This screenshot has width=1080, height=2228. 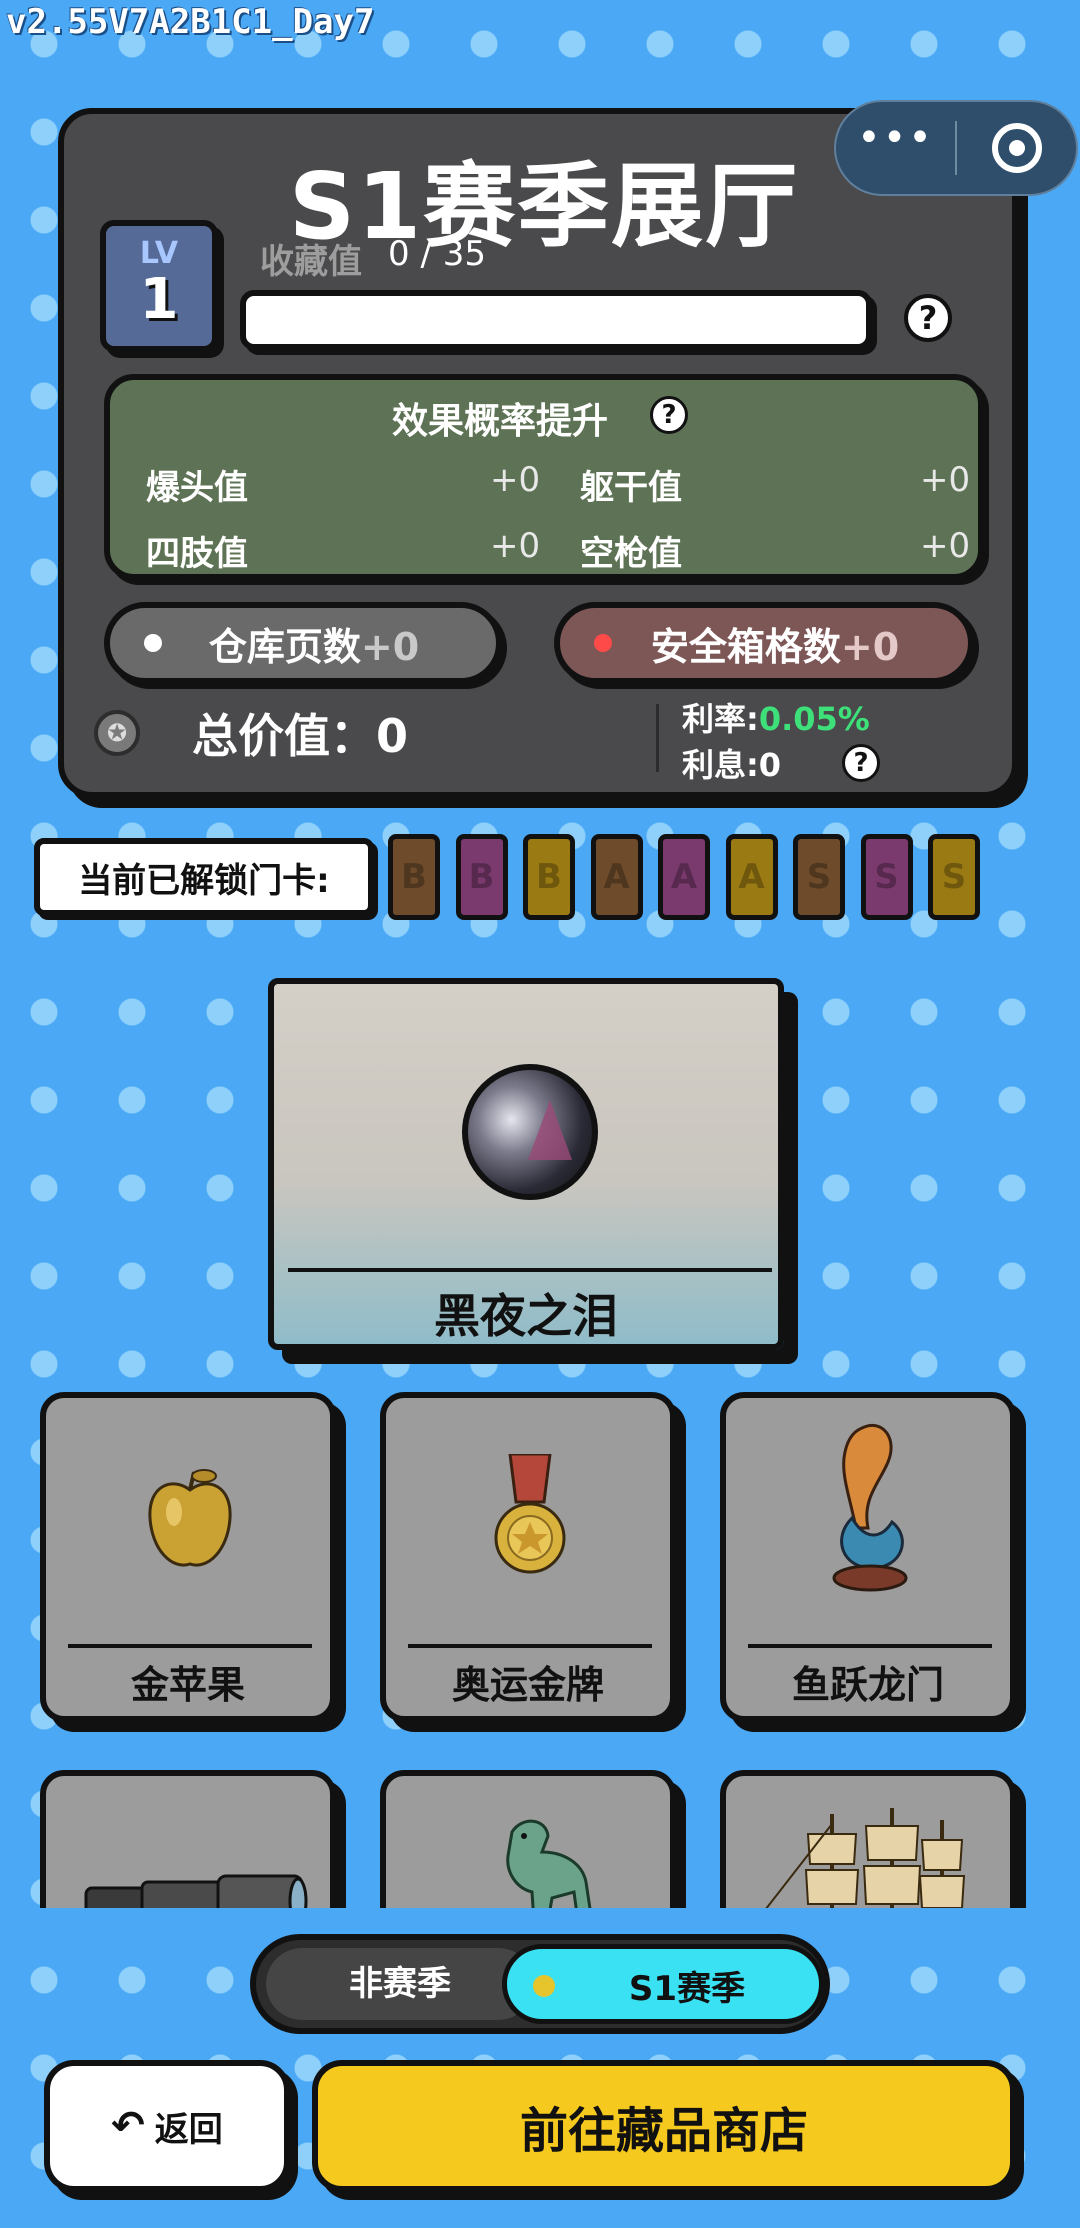 What do you see at coordinates (861, 763) in the screenshot?
I see `interest-help-icon: ?` at bounding box center [861, 763].